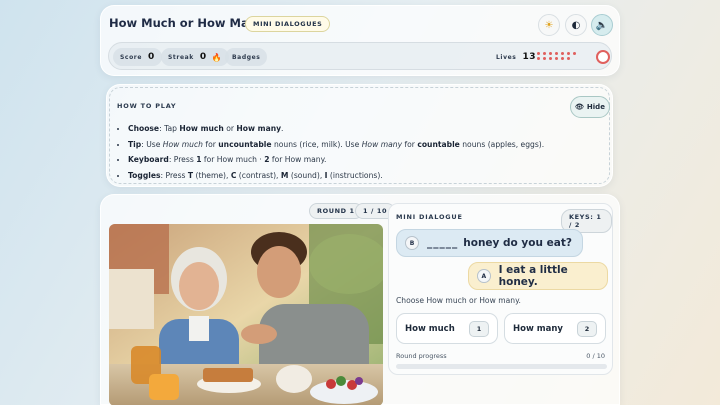 The height and width of the screenshot is (405, 720). I want to click on lives-dots, so click(561, 57).